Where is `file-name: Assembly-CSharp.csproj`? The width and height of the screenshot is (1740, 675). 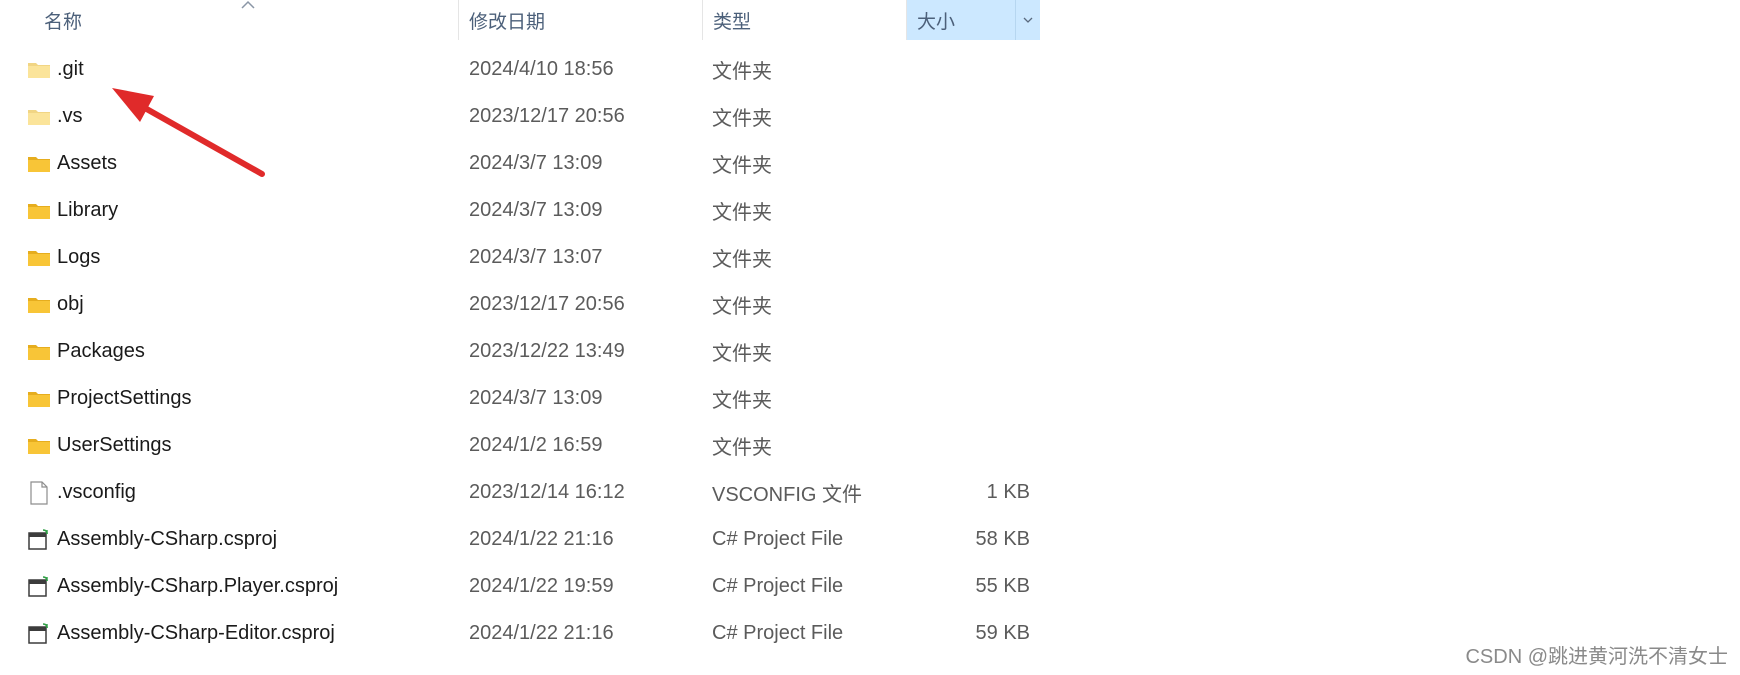
file-name: Assembly-CSharp.csproj is located at coordinates (167, 539).